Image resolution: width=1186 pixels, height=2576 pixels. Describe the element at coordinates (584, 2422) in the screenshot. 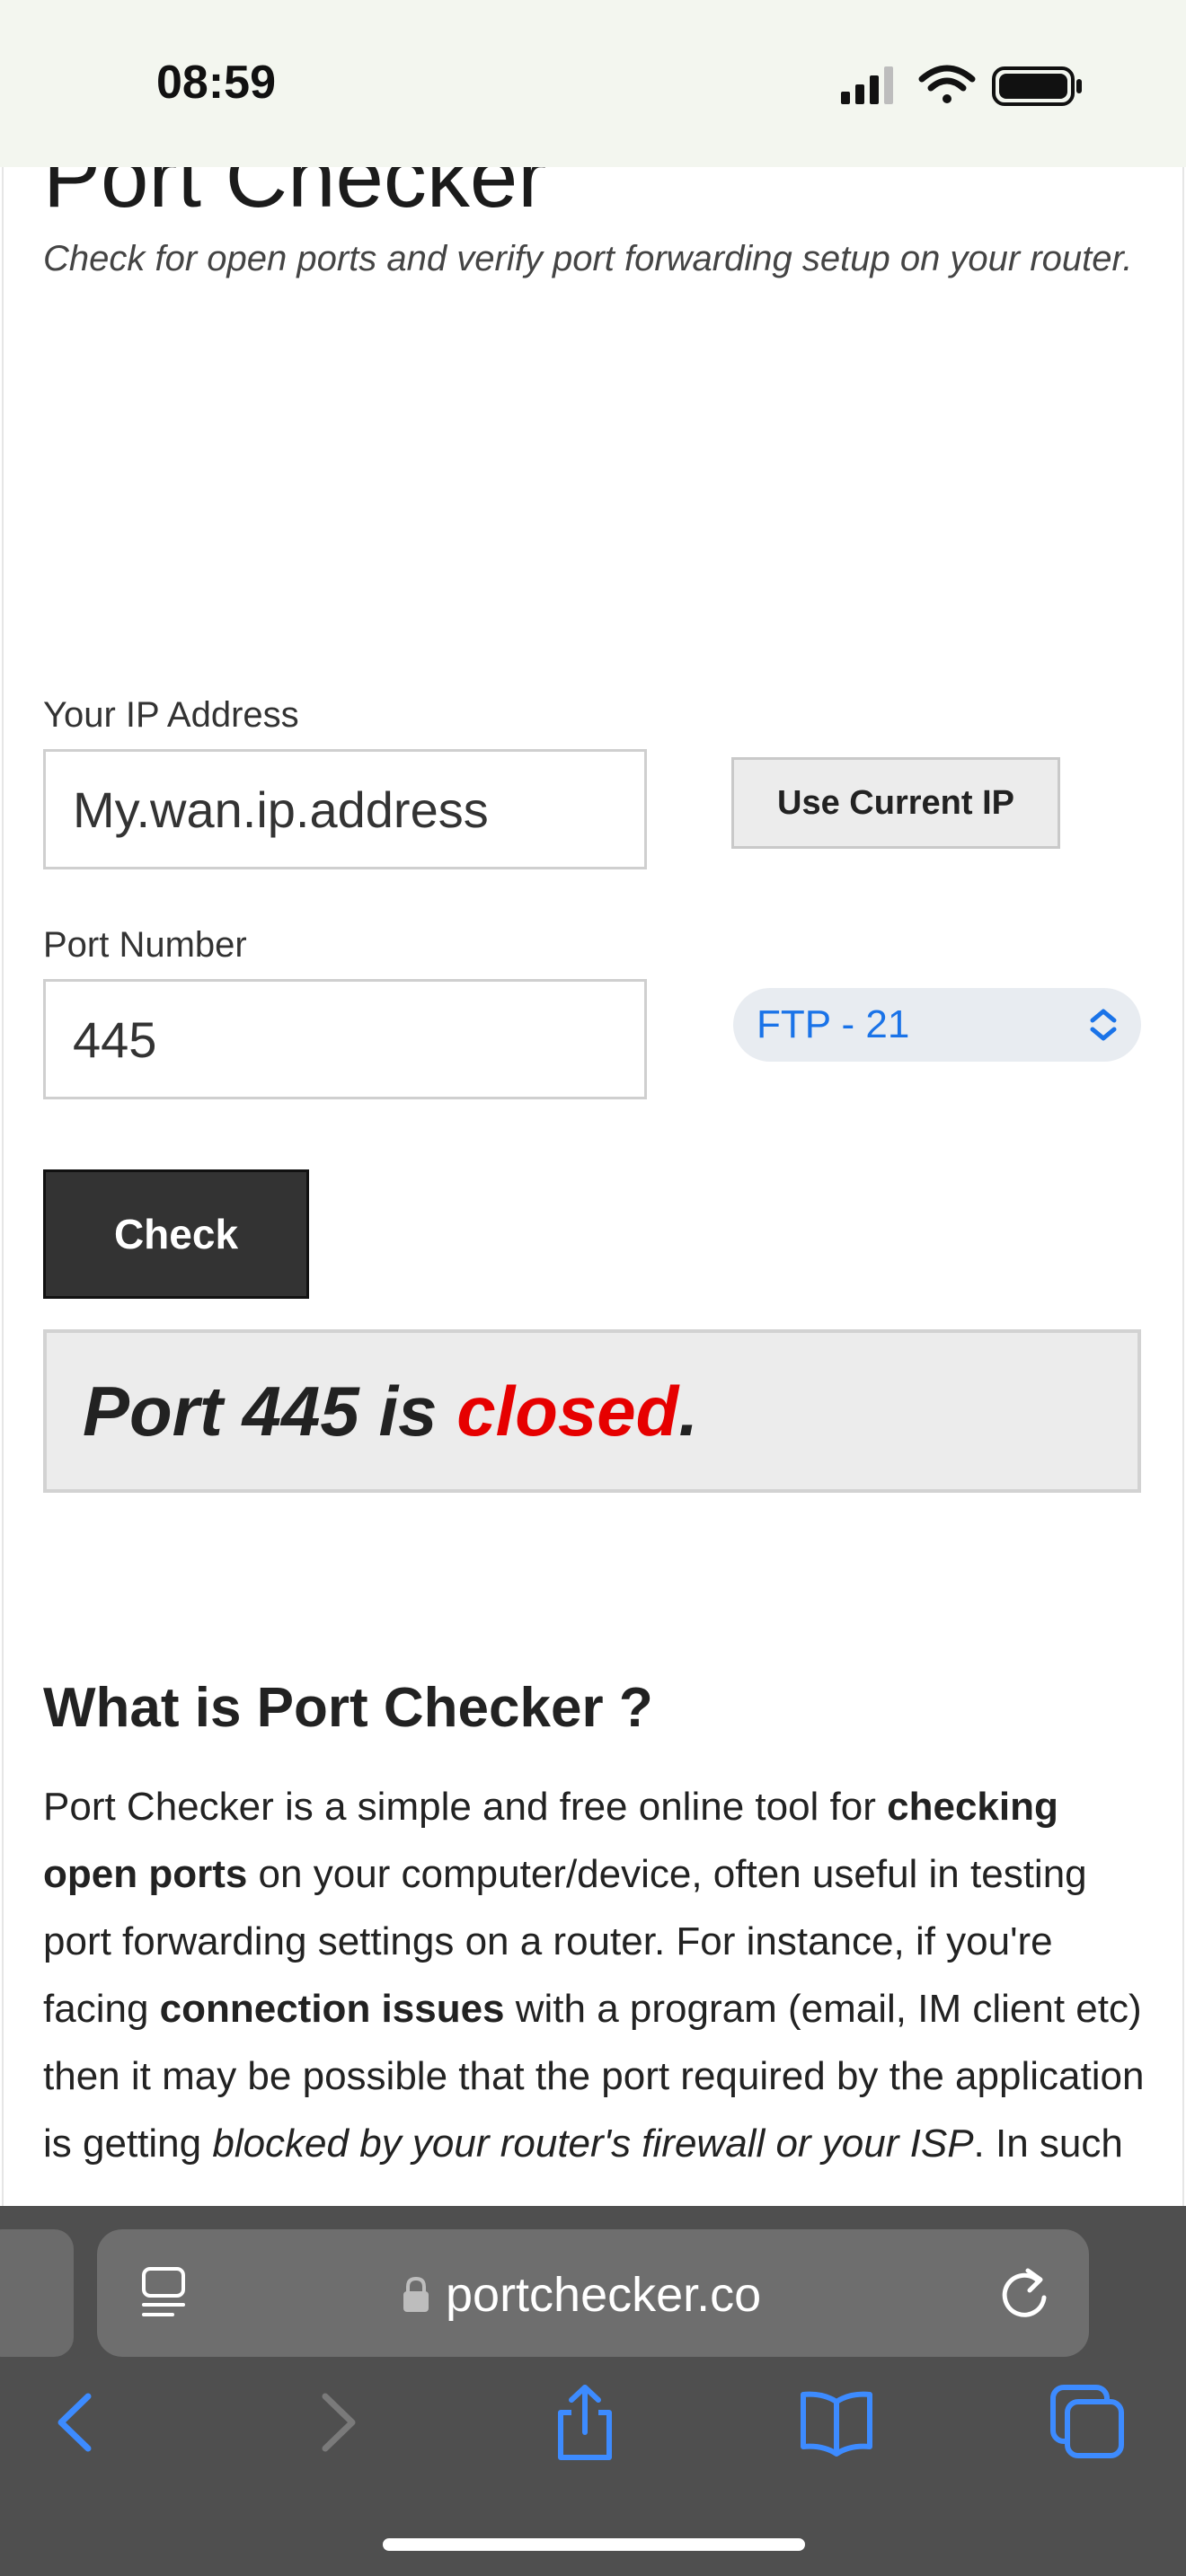

I see `share-icon` at that location.